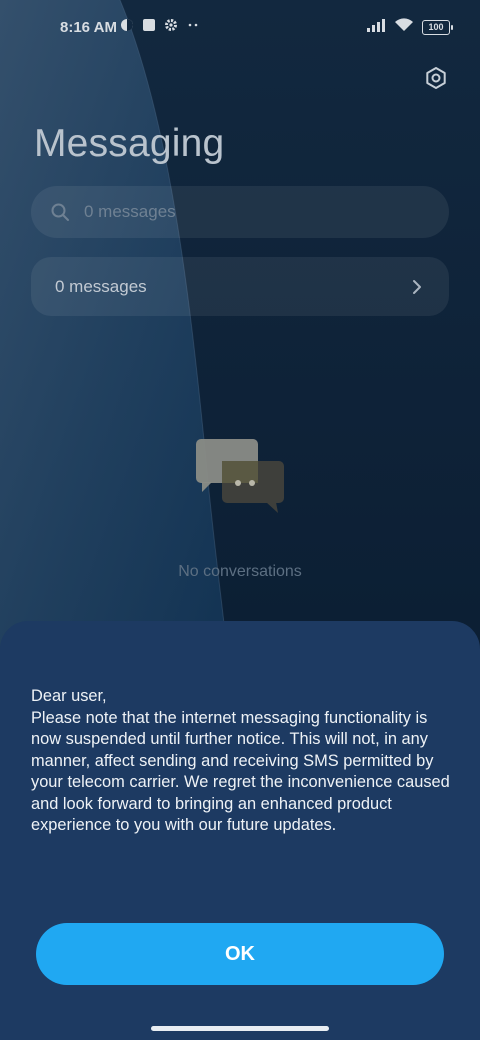  I want to click on status-time: 8:16 AM, so click(88, 27).